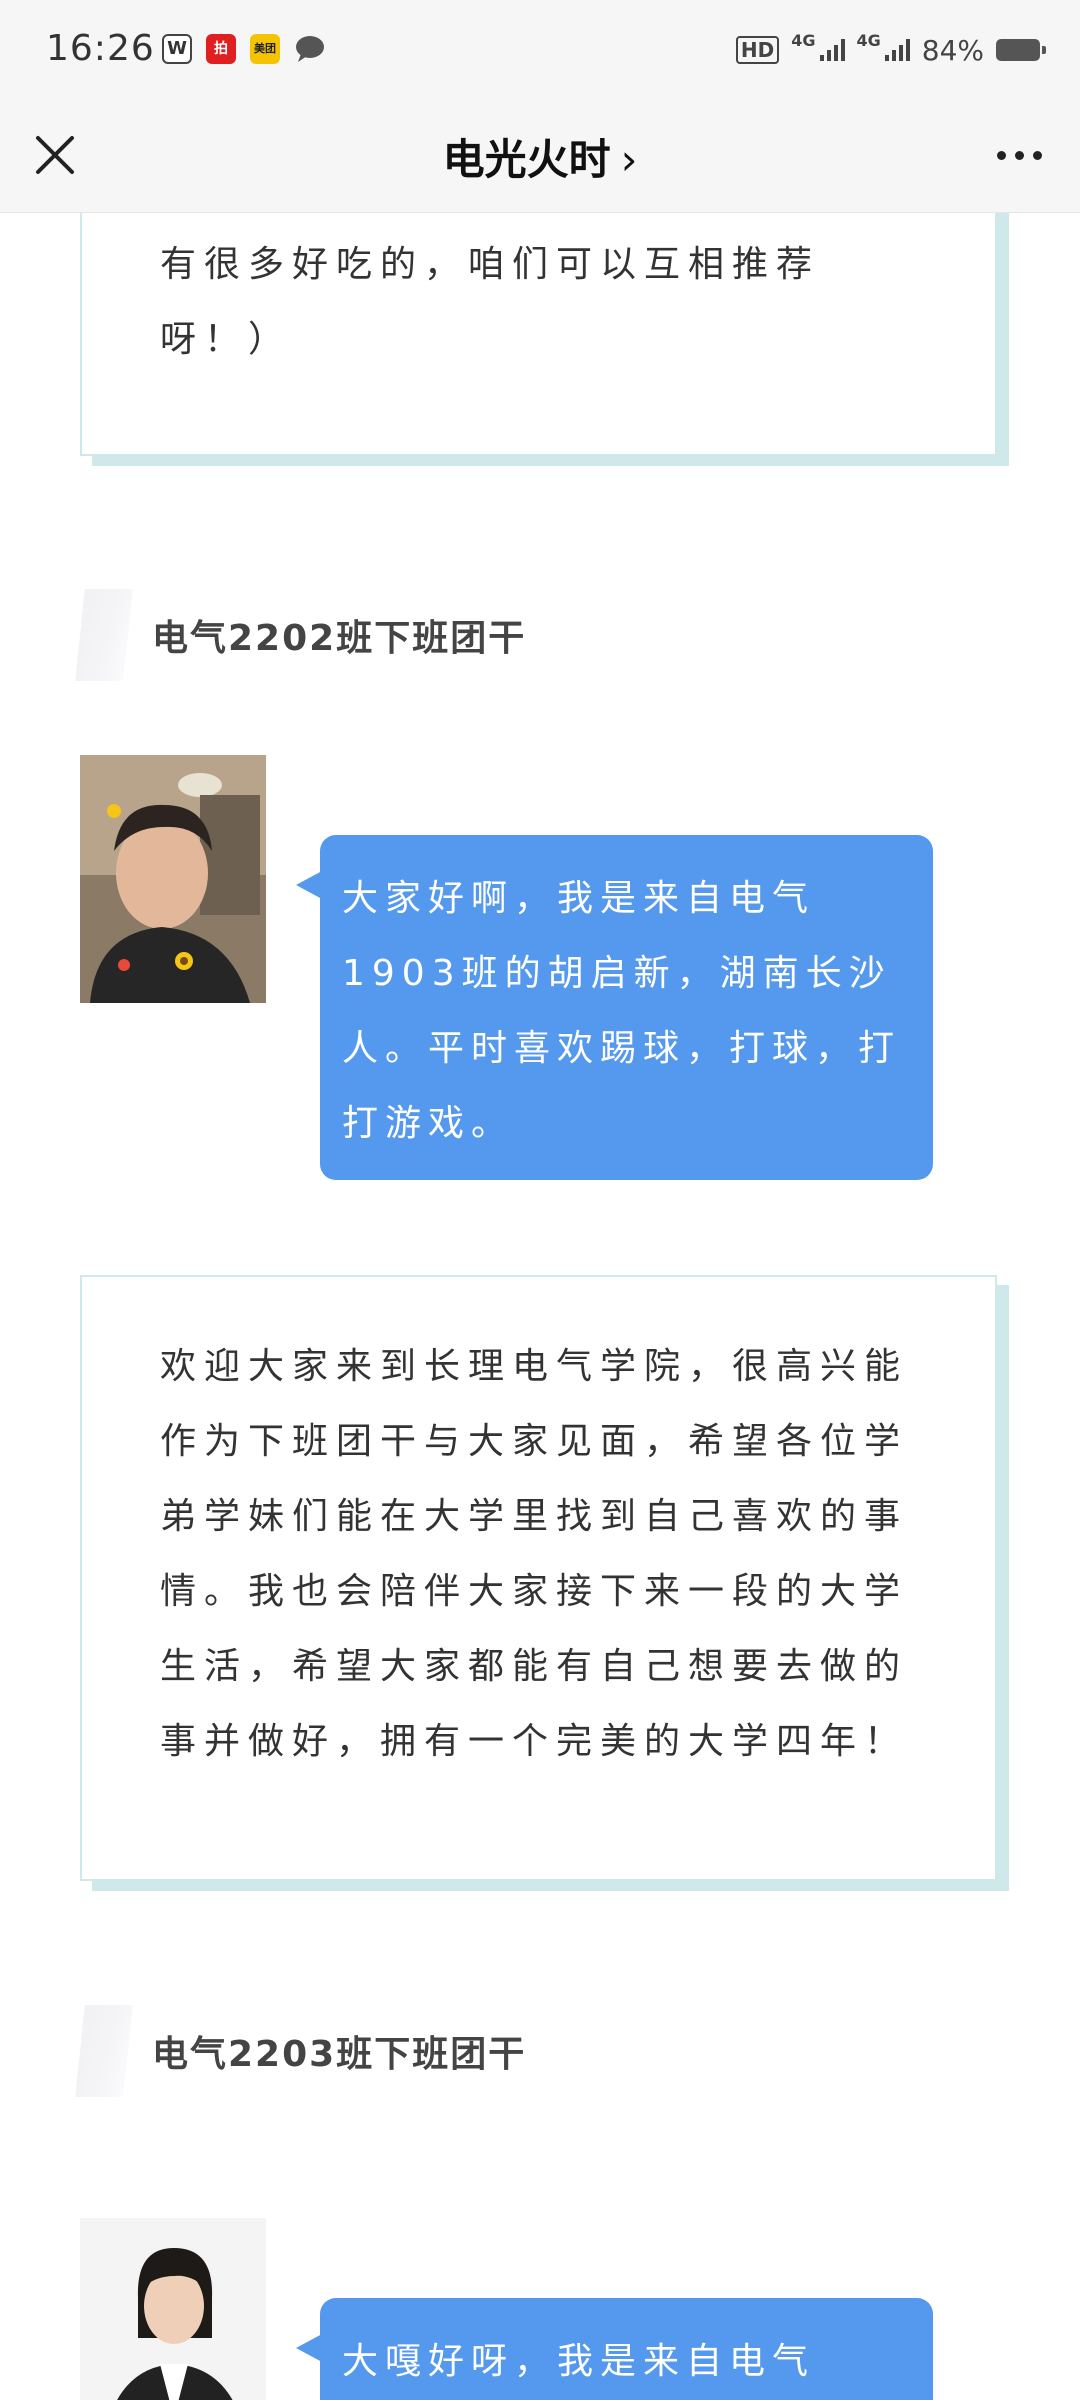 The width and height of the screenshot is (1080, 2400). I want to click on hd-icon: HD, so click(757, 50).